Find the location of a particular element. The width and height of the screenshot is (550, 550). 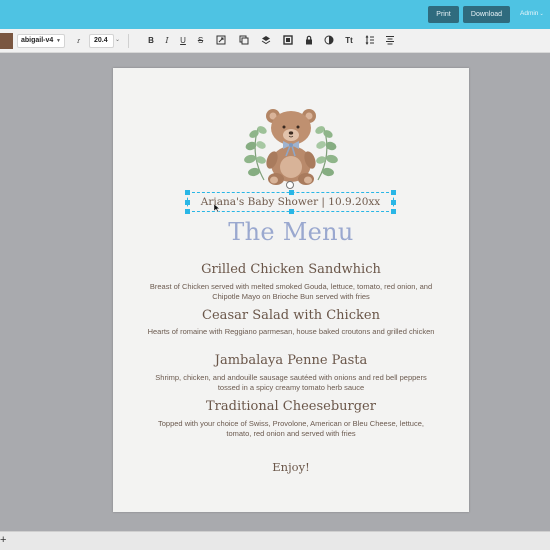

resize-icon is located at coordinates (221, 41).